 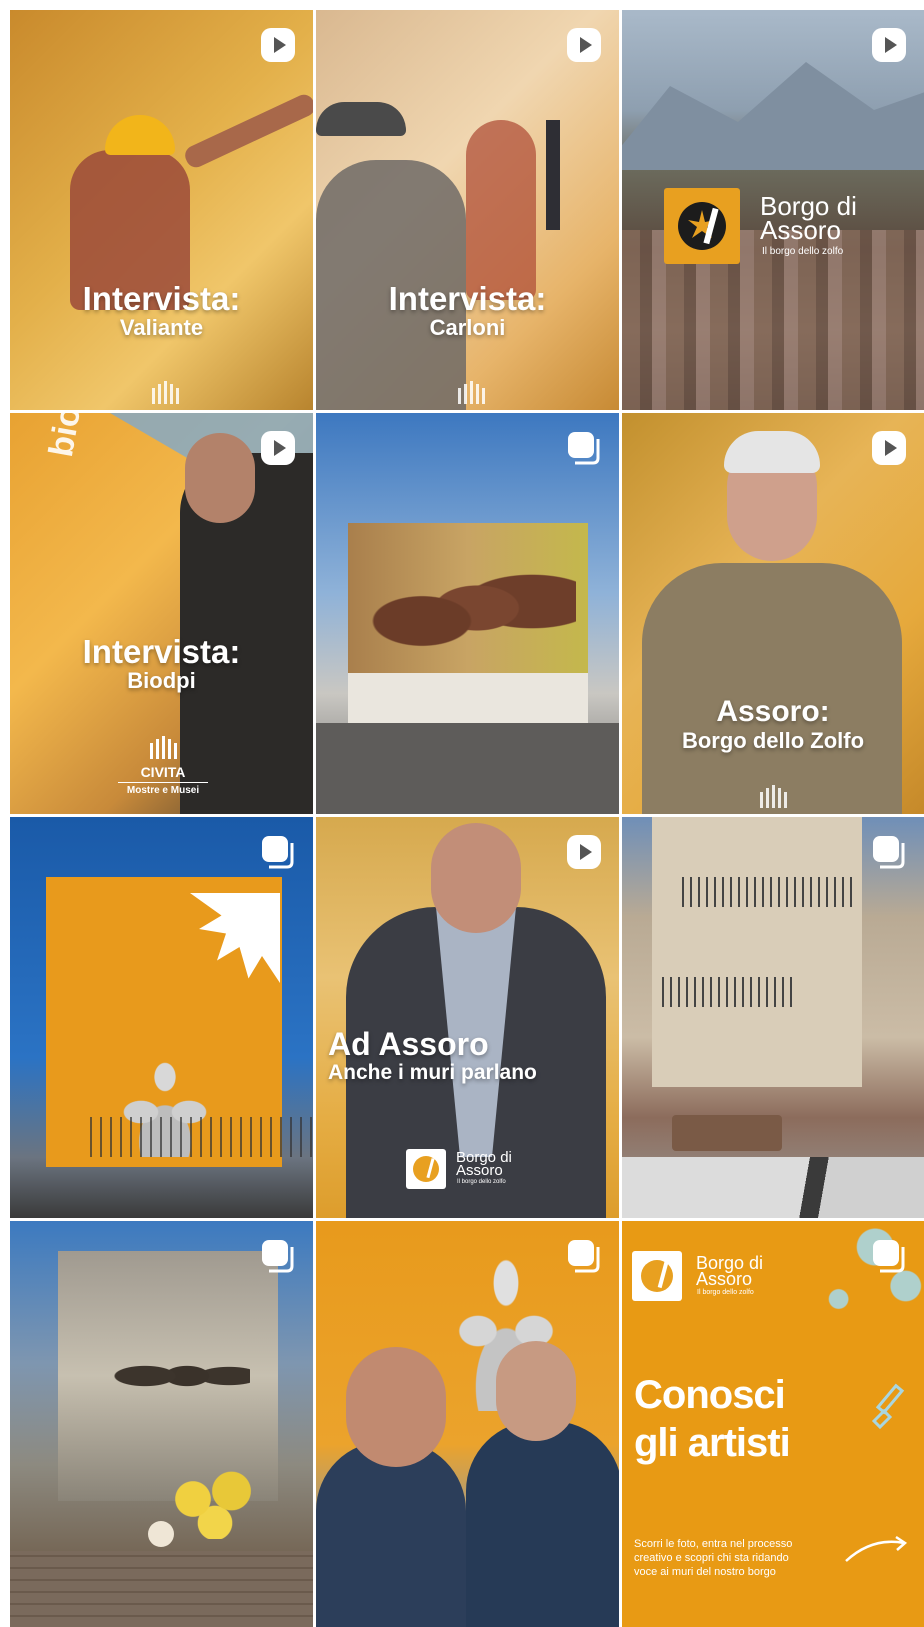 I want to click on post-caption: Assoro: Borgo dello Zolfo, so click(x=773, y=724).